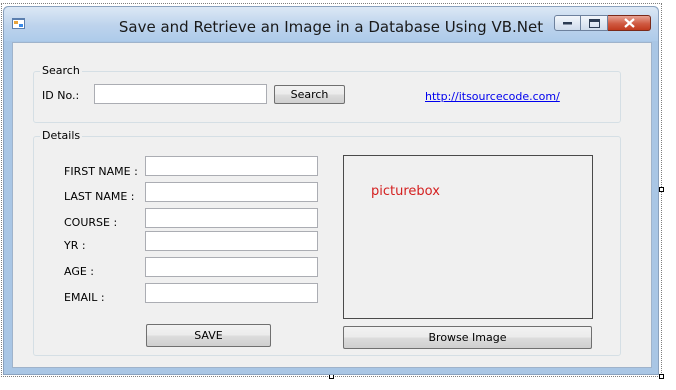  What do you see at coordinates (309, 94) in the screenshot?
I see `search-button: Search` at bounding box center [309, 94].